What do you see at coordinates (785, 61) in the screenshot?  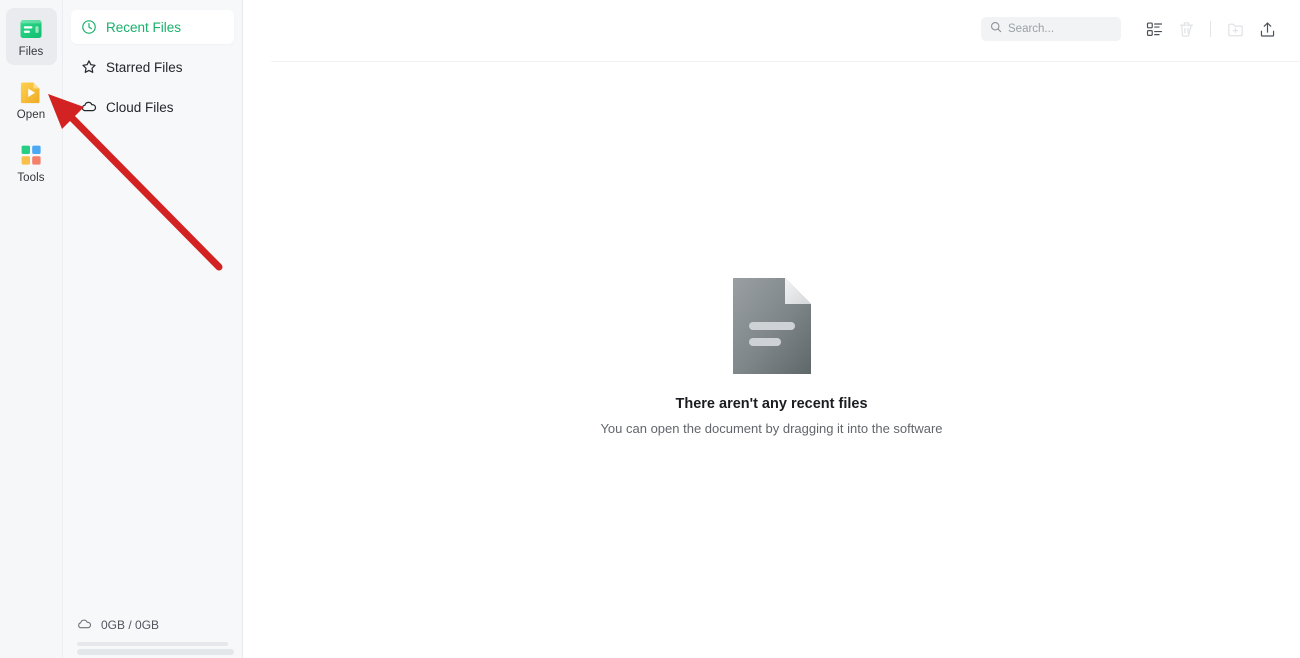 I see `header-divider` at bounding box center [785, 61].